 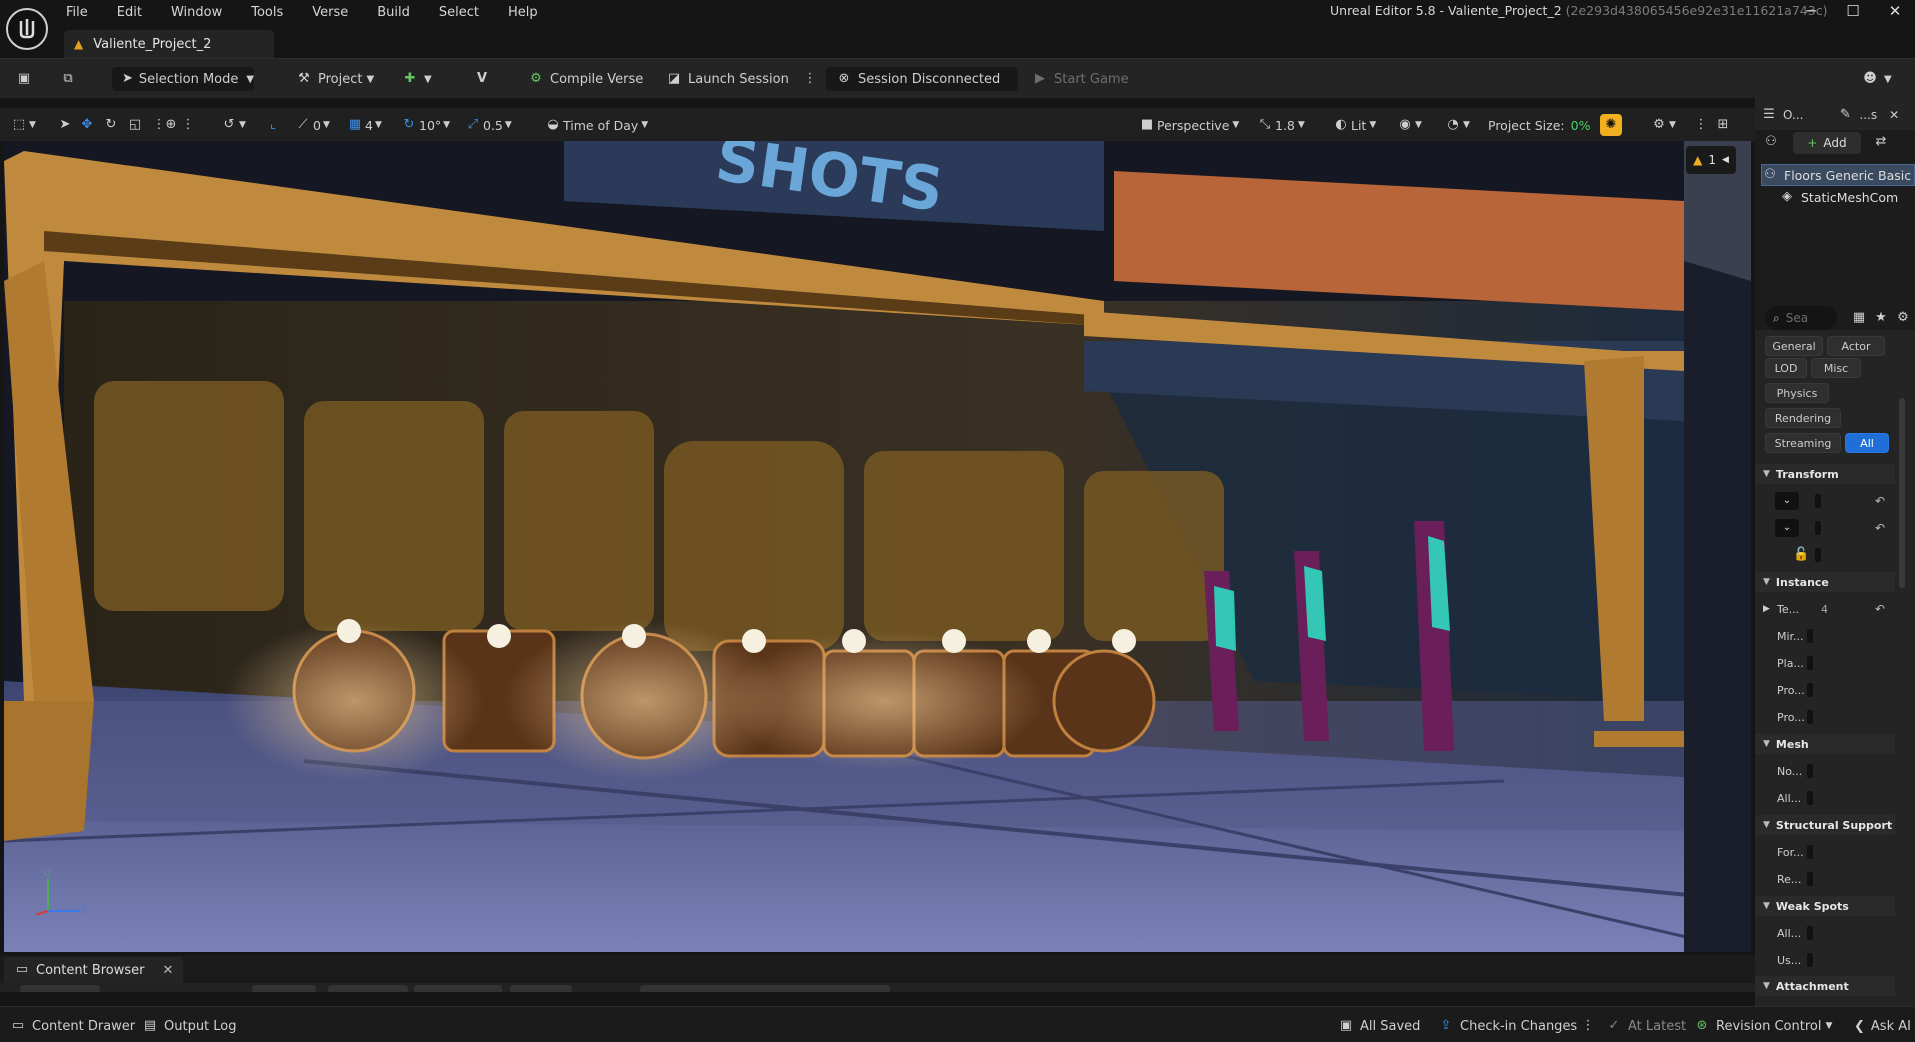 I want to click on add-button, so click(x=284, y=988).